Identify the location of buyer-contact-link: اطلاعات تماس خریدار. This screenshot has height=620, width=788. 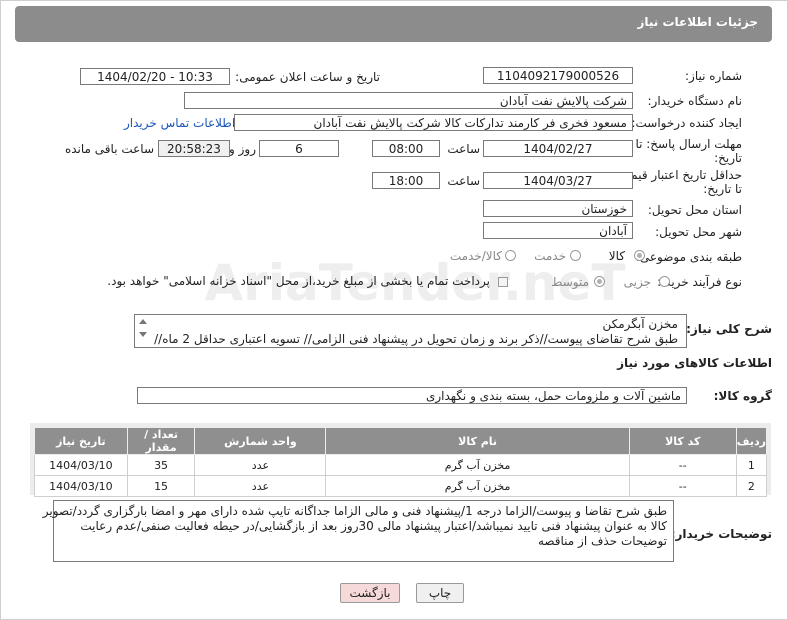
(179, 123).